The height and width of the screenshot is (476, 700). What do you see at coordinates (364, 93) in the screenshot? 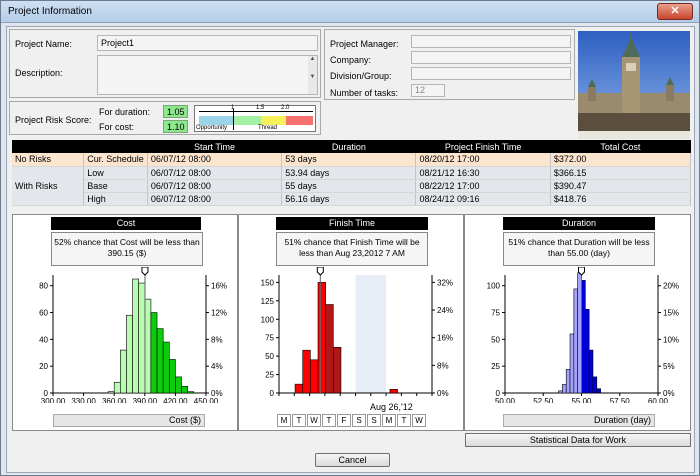
I see `tasks-label: Number of tasks:` at bounding box center [364, 93].